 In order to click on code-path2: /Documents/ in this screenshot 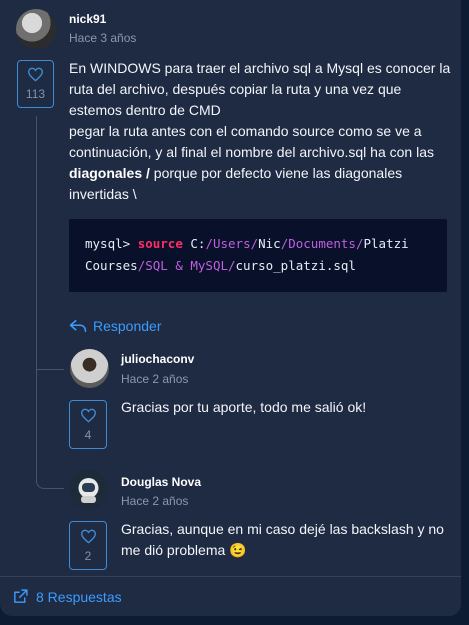, I will do `click(322, 243)`.